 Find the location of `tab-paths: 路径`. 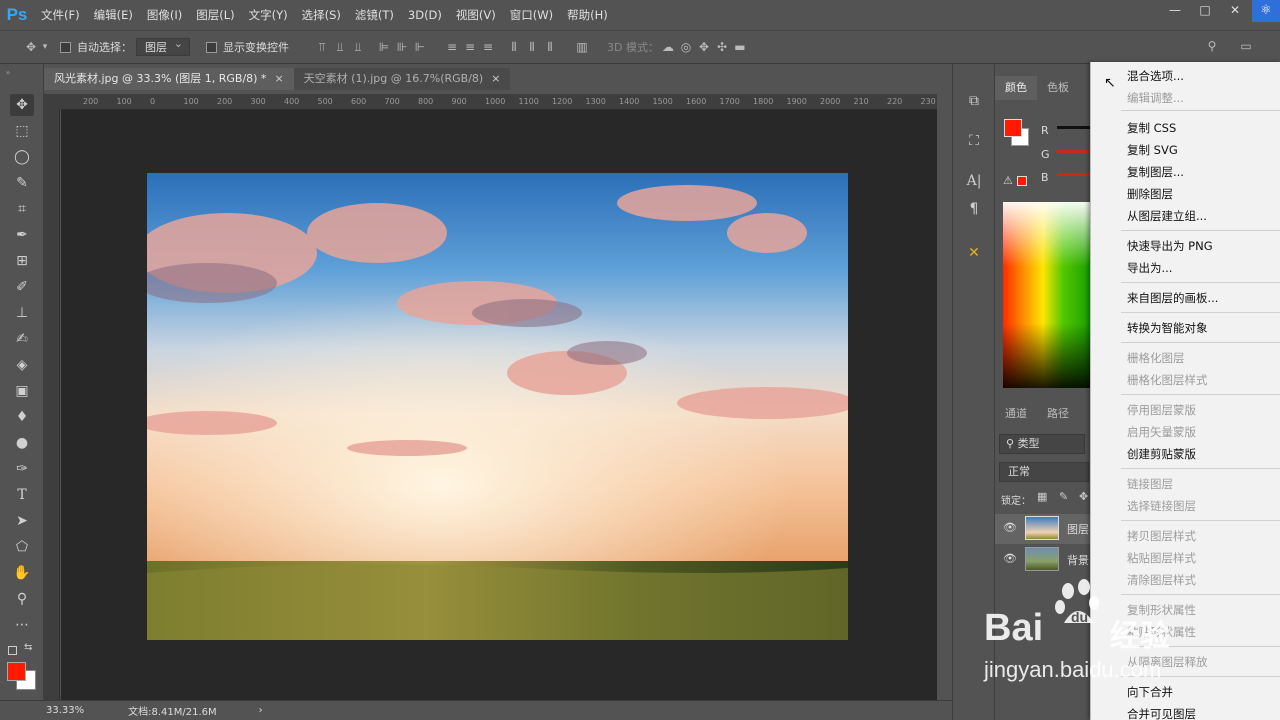

tab-paths: 路径 is located at coordinates (1058, 414).